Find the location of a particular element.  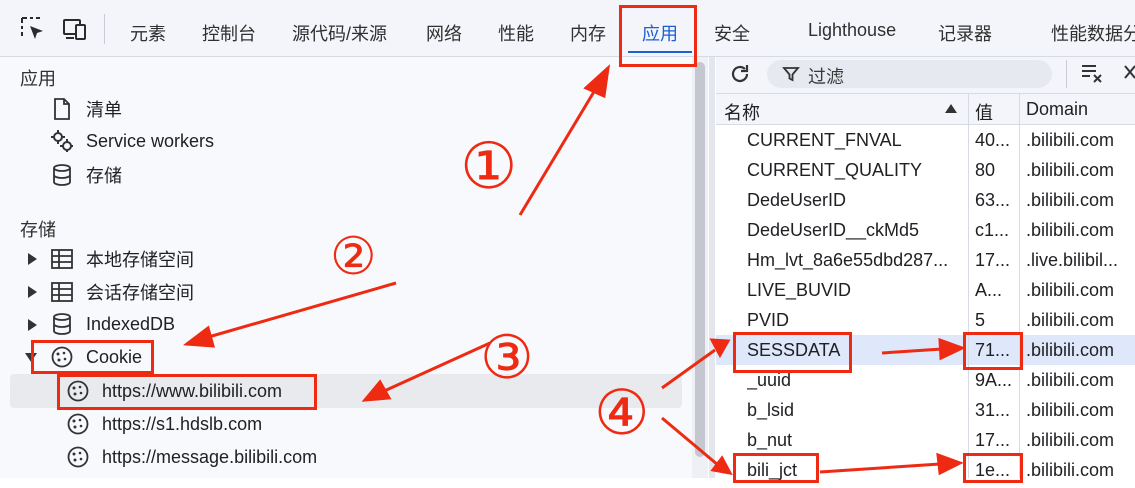

annotation-box-bili-jct-value is located at coordinates (993, 468).